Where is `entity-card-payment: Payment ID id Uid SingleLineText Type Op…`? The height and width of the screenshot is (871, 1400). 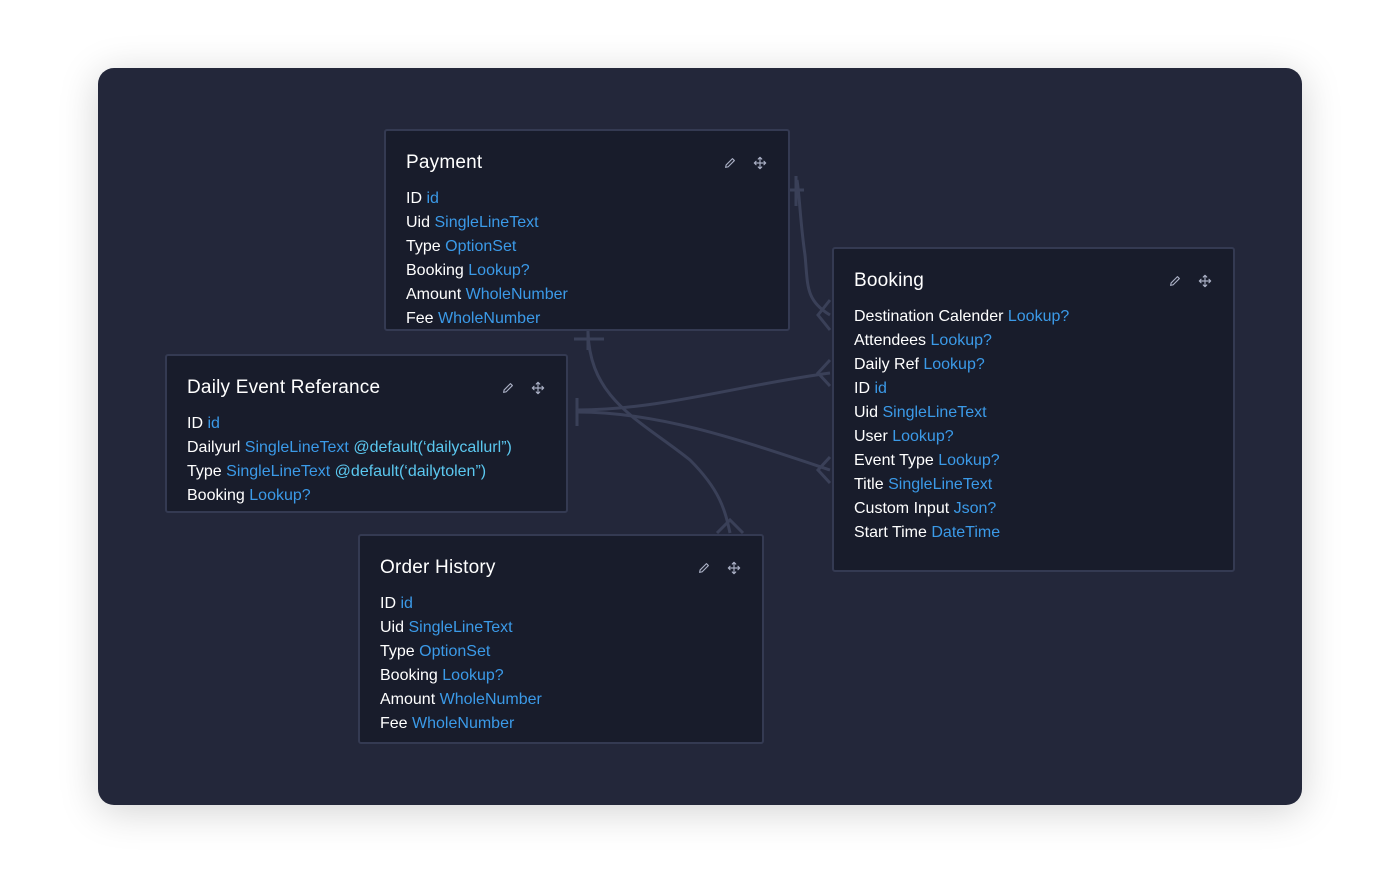
entity-card-payment: Payment ID id Uid SingleLineText Type Op… is located at coordinates (587, 230).